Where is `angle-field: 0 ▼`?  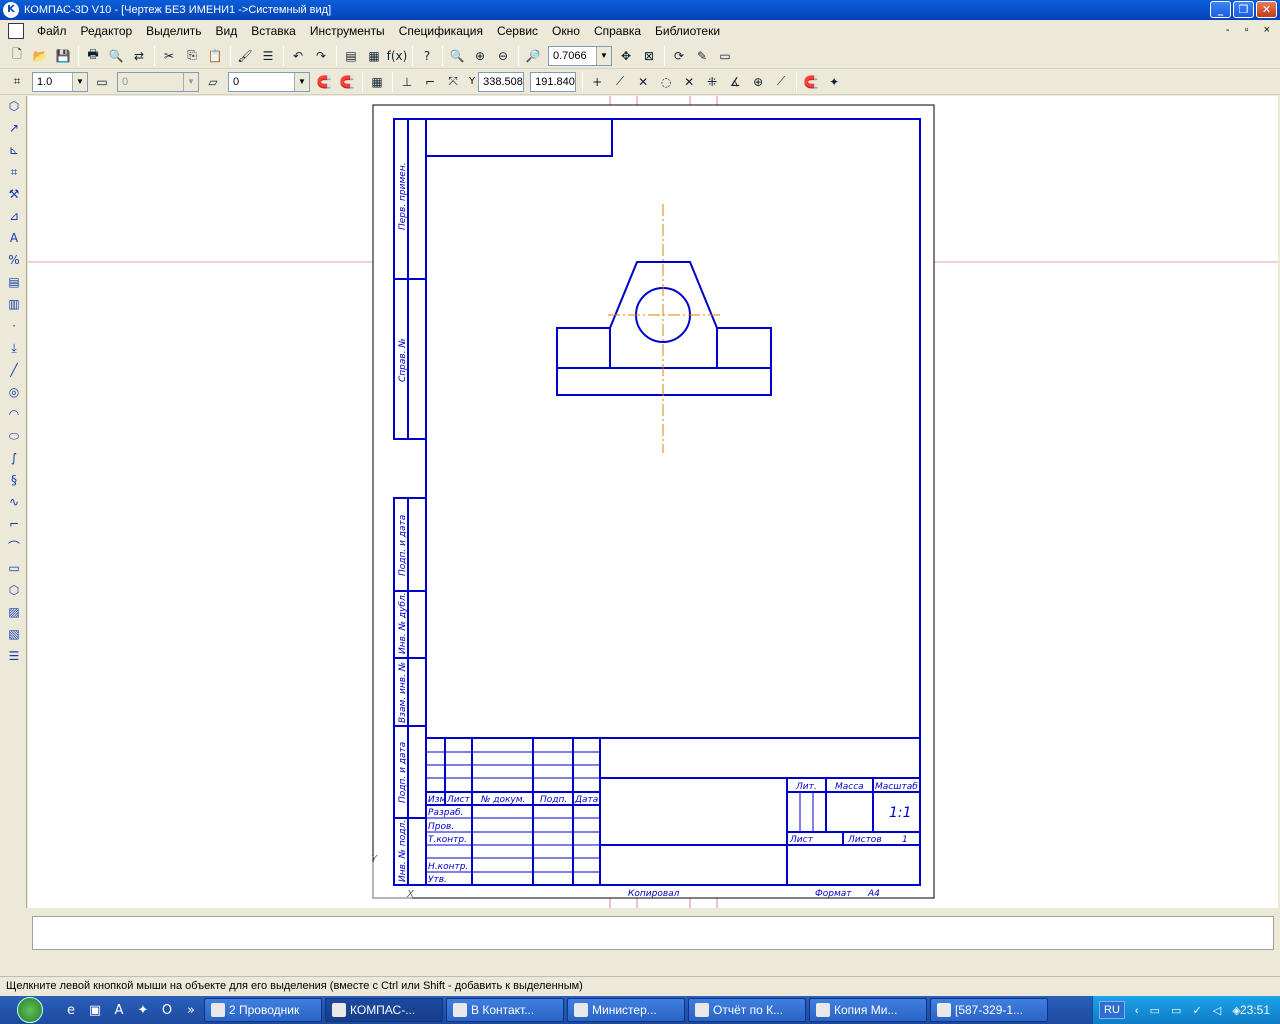 angle-field: 0 ▼ is located at coordinates (158, 81).